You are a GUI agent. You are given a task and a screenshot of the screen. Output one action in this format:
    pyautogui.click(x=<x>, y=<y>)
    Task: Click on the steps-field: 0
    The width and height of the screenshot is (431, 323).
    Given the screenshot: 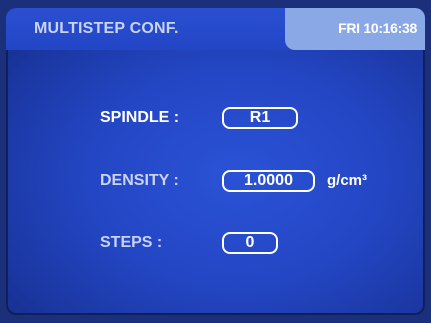 What is the action you would take?
    pyautogui.click(x=250, y=243)
    